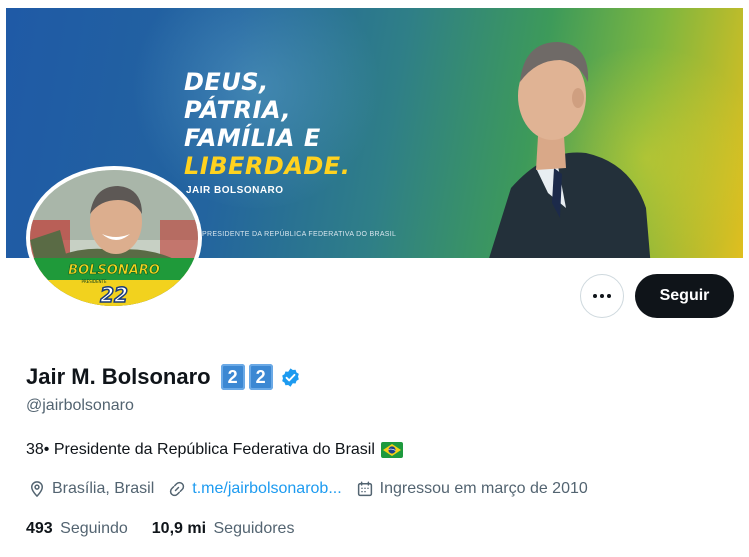 The image size is (749, 557). I want to click on more-options-button, so click(602, 296).